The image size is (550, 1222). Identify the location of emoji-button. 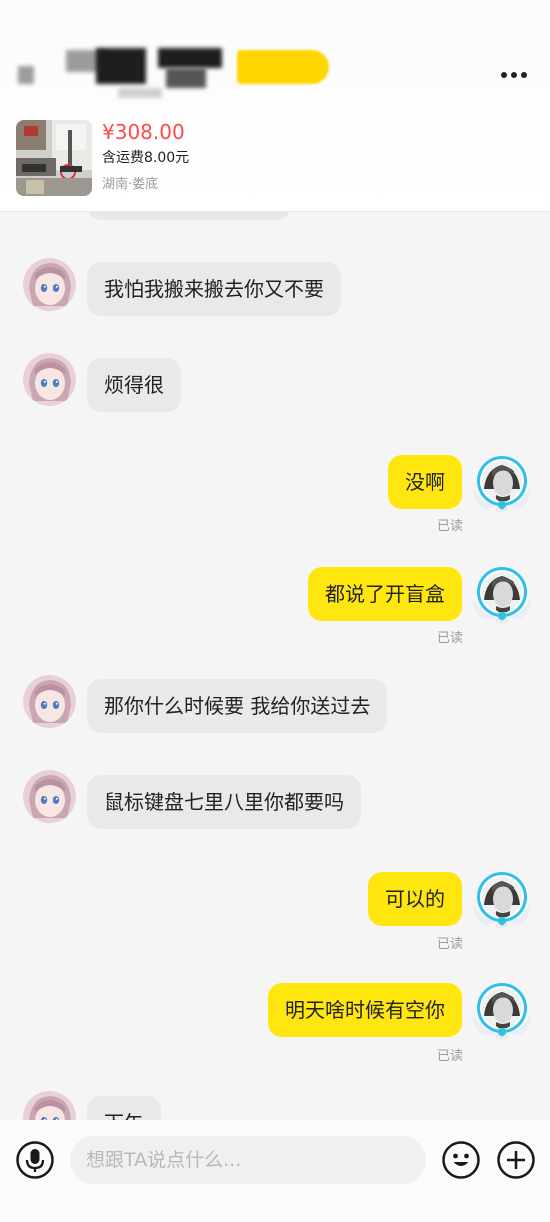
(461, 1160).